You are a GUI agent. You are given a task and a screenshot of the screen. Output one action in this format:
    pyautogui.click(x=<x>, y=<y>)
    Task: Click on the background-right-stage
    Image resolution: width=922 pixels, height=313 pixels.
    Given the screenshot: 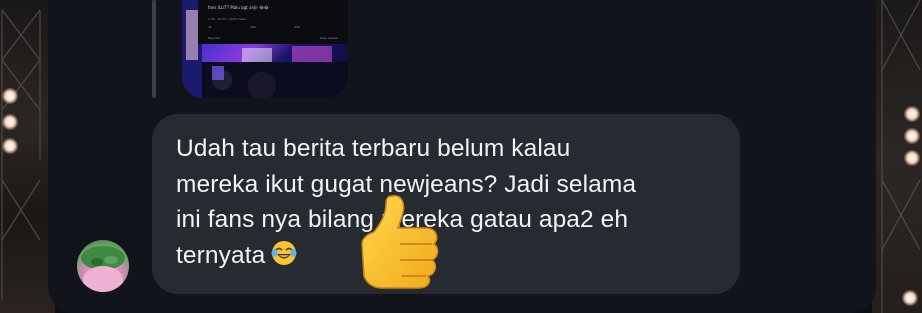 What is the action you would take?
    pyautogui.click(x=897, y=156)
    